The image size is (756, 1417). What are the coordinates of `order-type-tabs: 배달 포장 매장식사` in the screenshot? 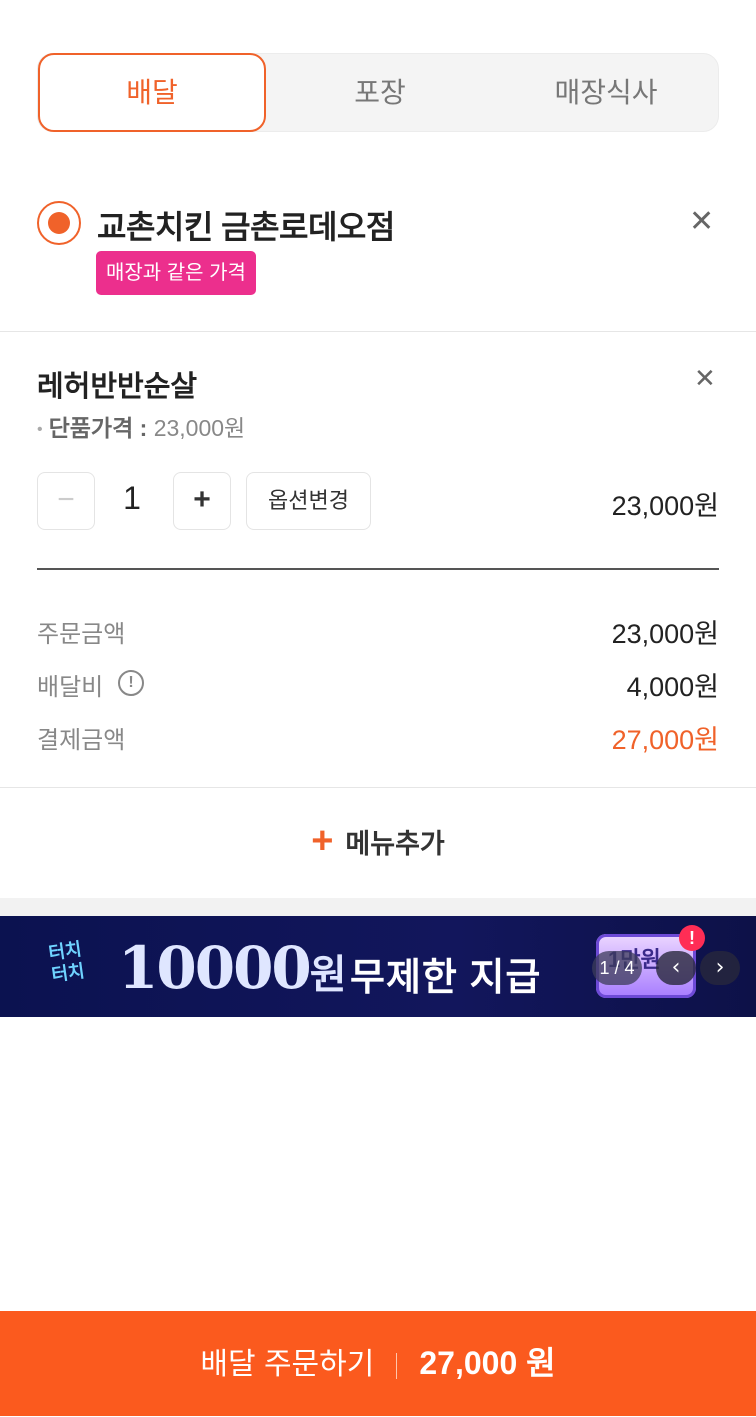 It's located at (378, 92).